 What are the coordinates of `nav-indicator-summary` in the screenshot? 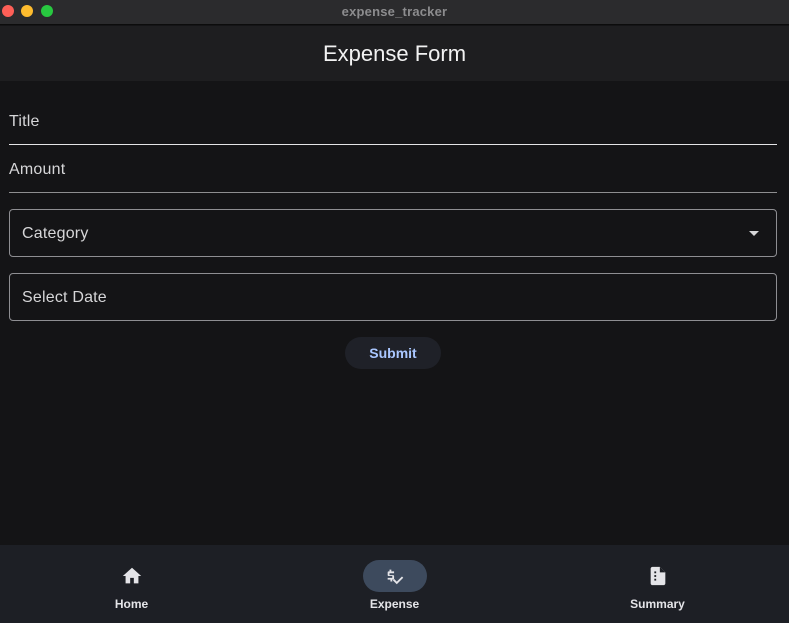 It's located at (658, 576).